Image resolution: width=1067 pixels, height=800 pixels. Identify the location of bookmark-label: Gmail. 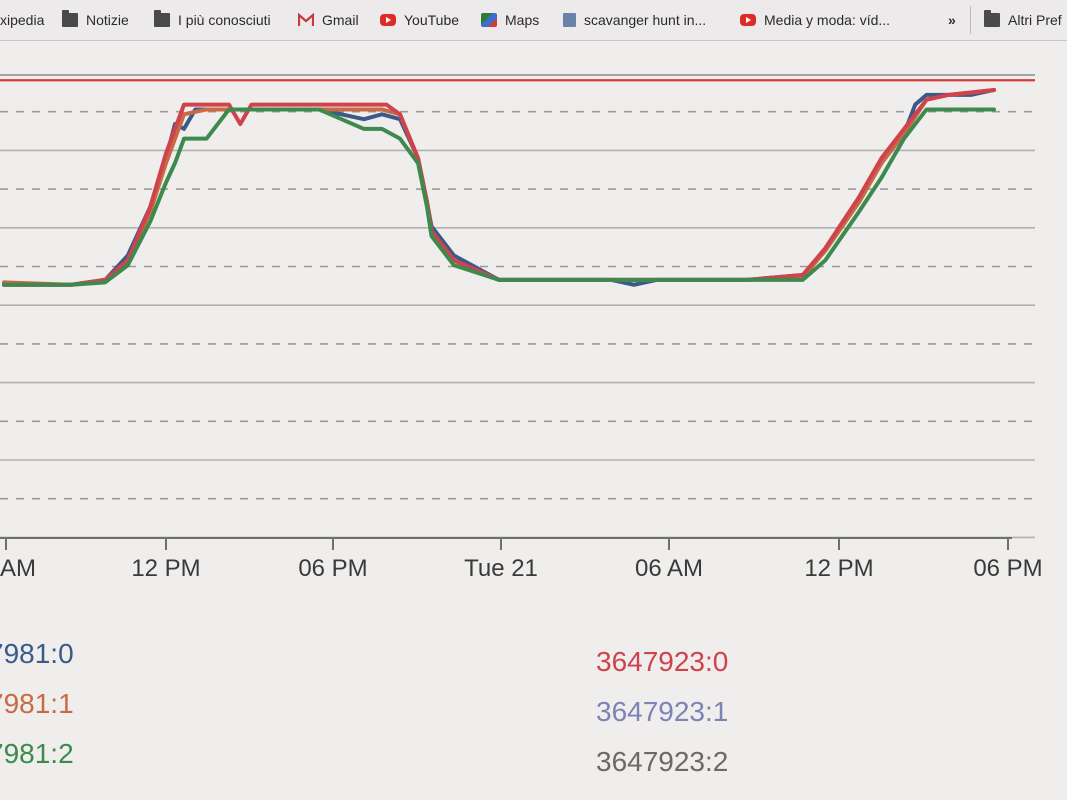
(340, 20).